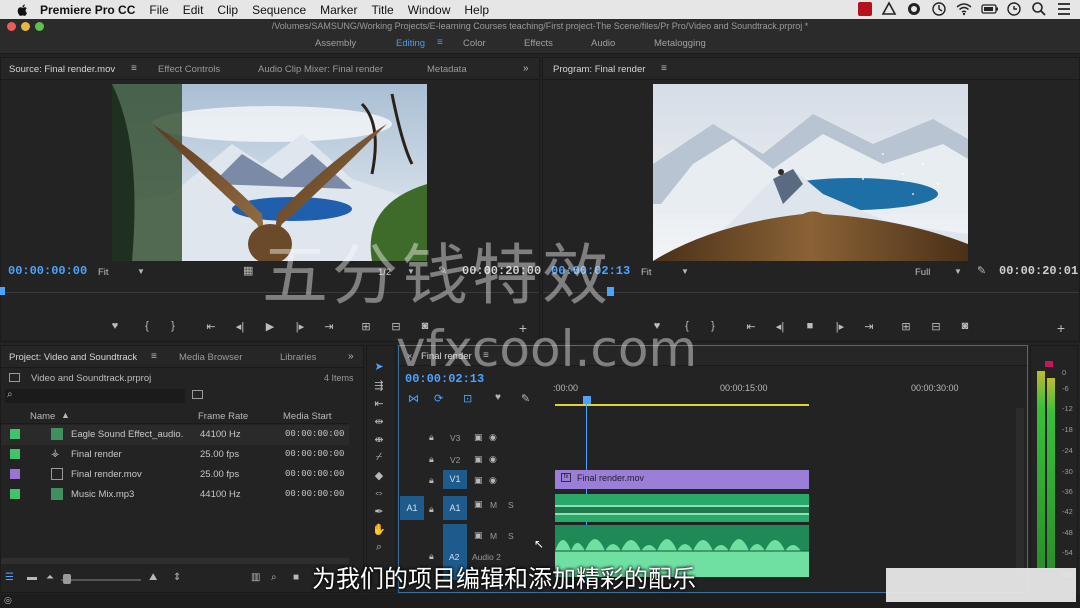 Image resolution: width=1080 pixels, height=608 pixels. Describe the element at coordinates (193, 10) in the screenshot. I see `menu-edit: Edit` at that location.